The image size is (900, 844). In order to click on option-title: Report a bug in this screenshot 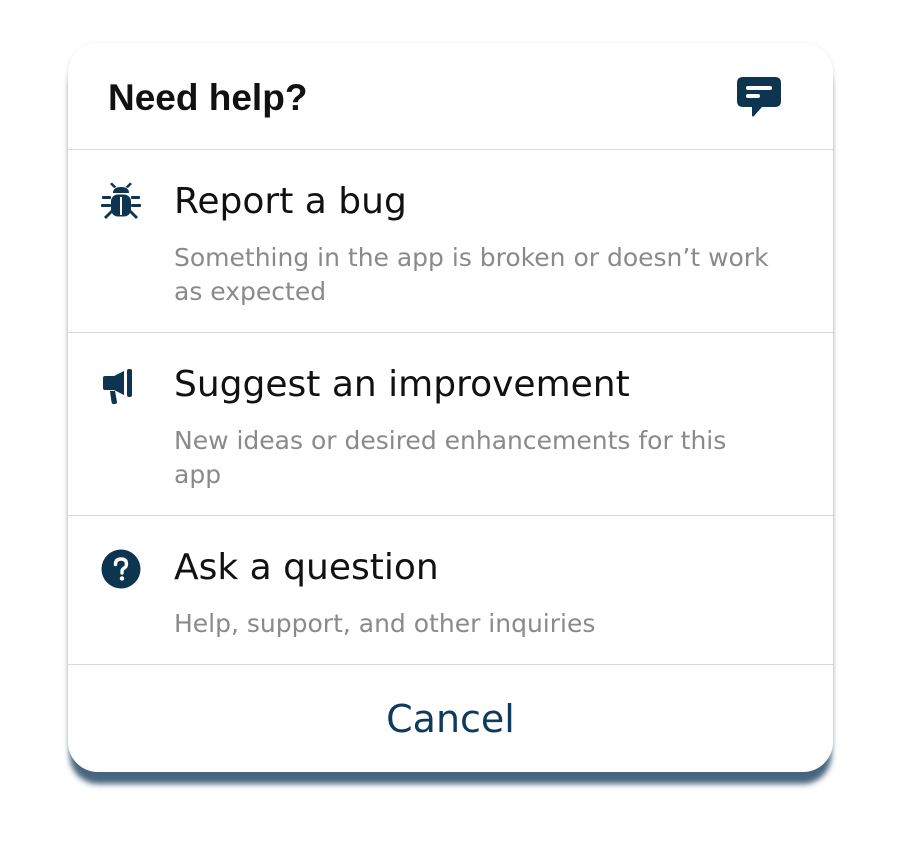, I will do `click(290, 201)`.